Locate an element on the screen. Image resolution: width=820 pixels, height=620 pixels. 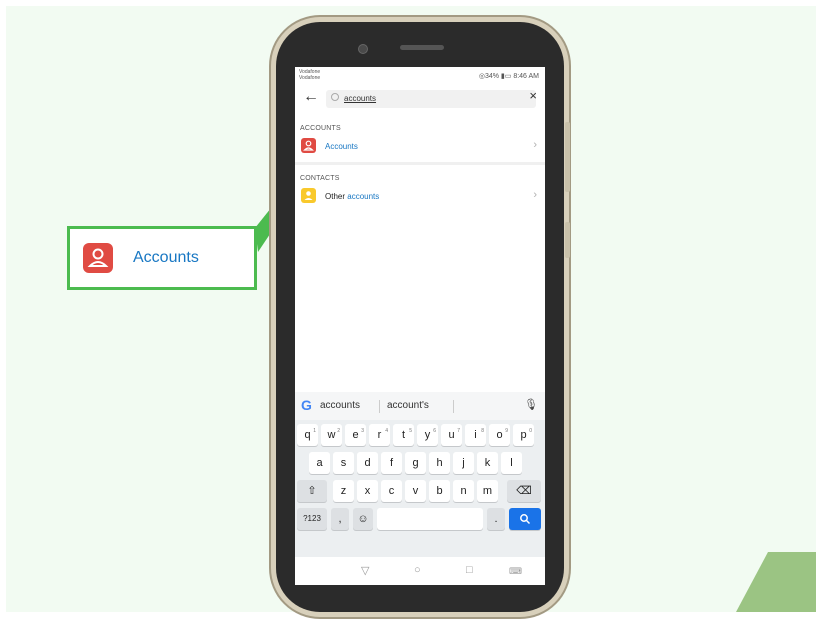
period-key: . is located at coordinates (496, 519).